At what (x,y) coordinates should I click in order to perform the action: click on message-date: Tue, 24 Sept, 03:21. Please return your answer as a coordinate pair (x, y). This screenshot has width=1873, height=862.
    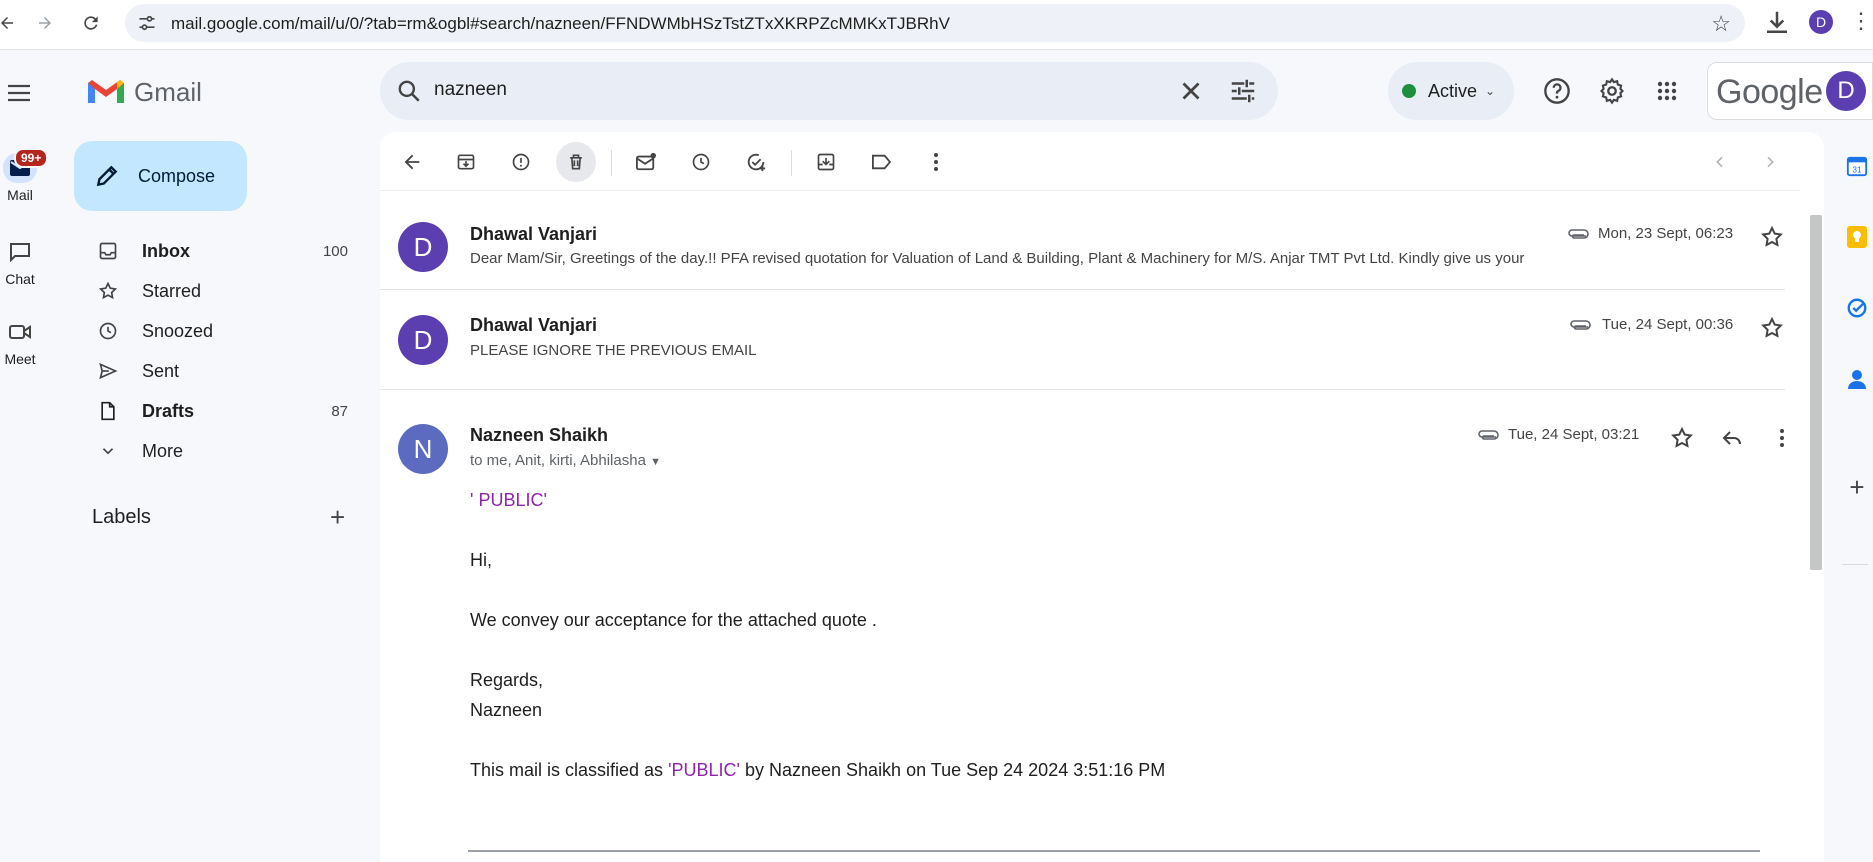
    Looking at the image, I should click on (1573, 434).